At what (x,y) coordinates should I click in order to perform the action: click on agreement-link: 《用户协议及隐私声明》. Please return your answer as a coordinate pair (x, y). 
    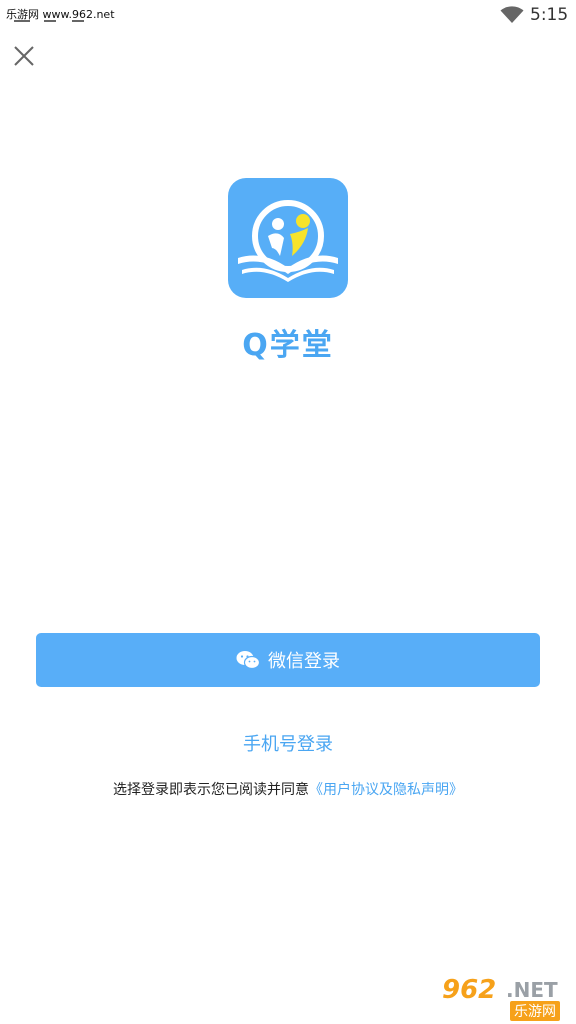
    Looking at the image, I should click on (386, 790).